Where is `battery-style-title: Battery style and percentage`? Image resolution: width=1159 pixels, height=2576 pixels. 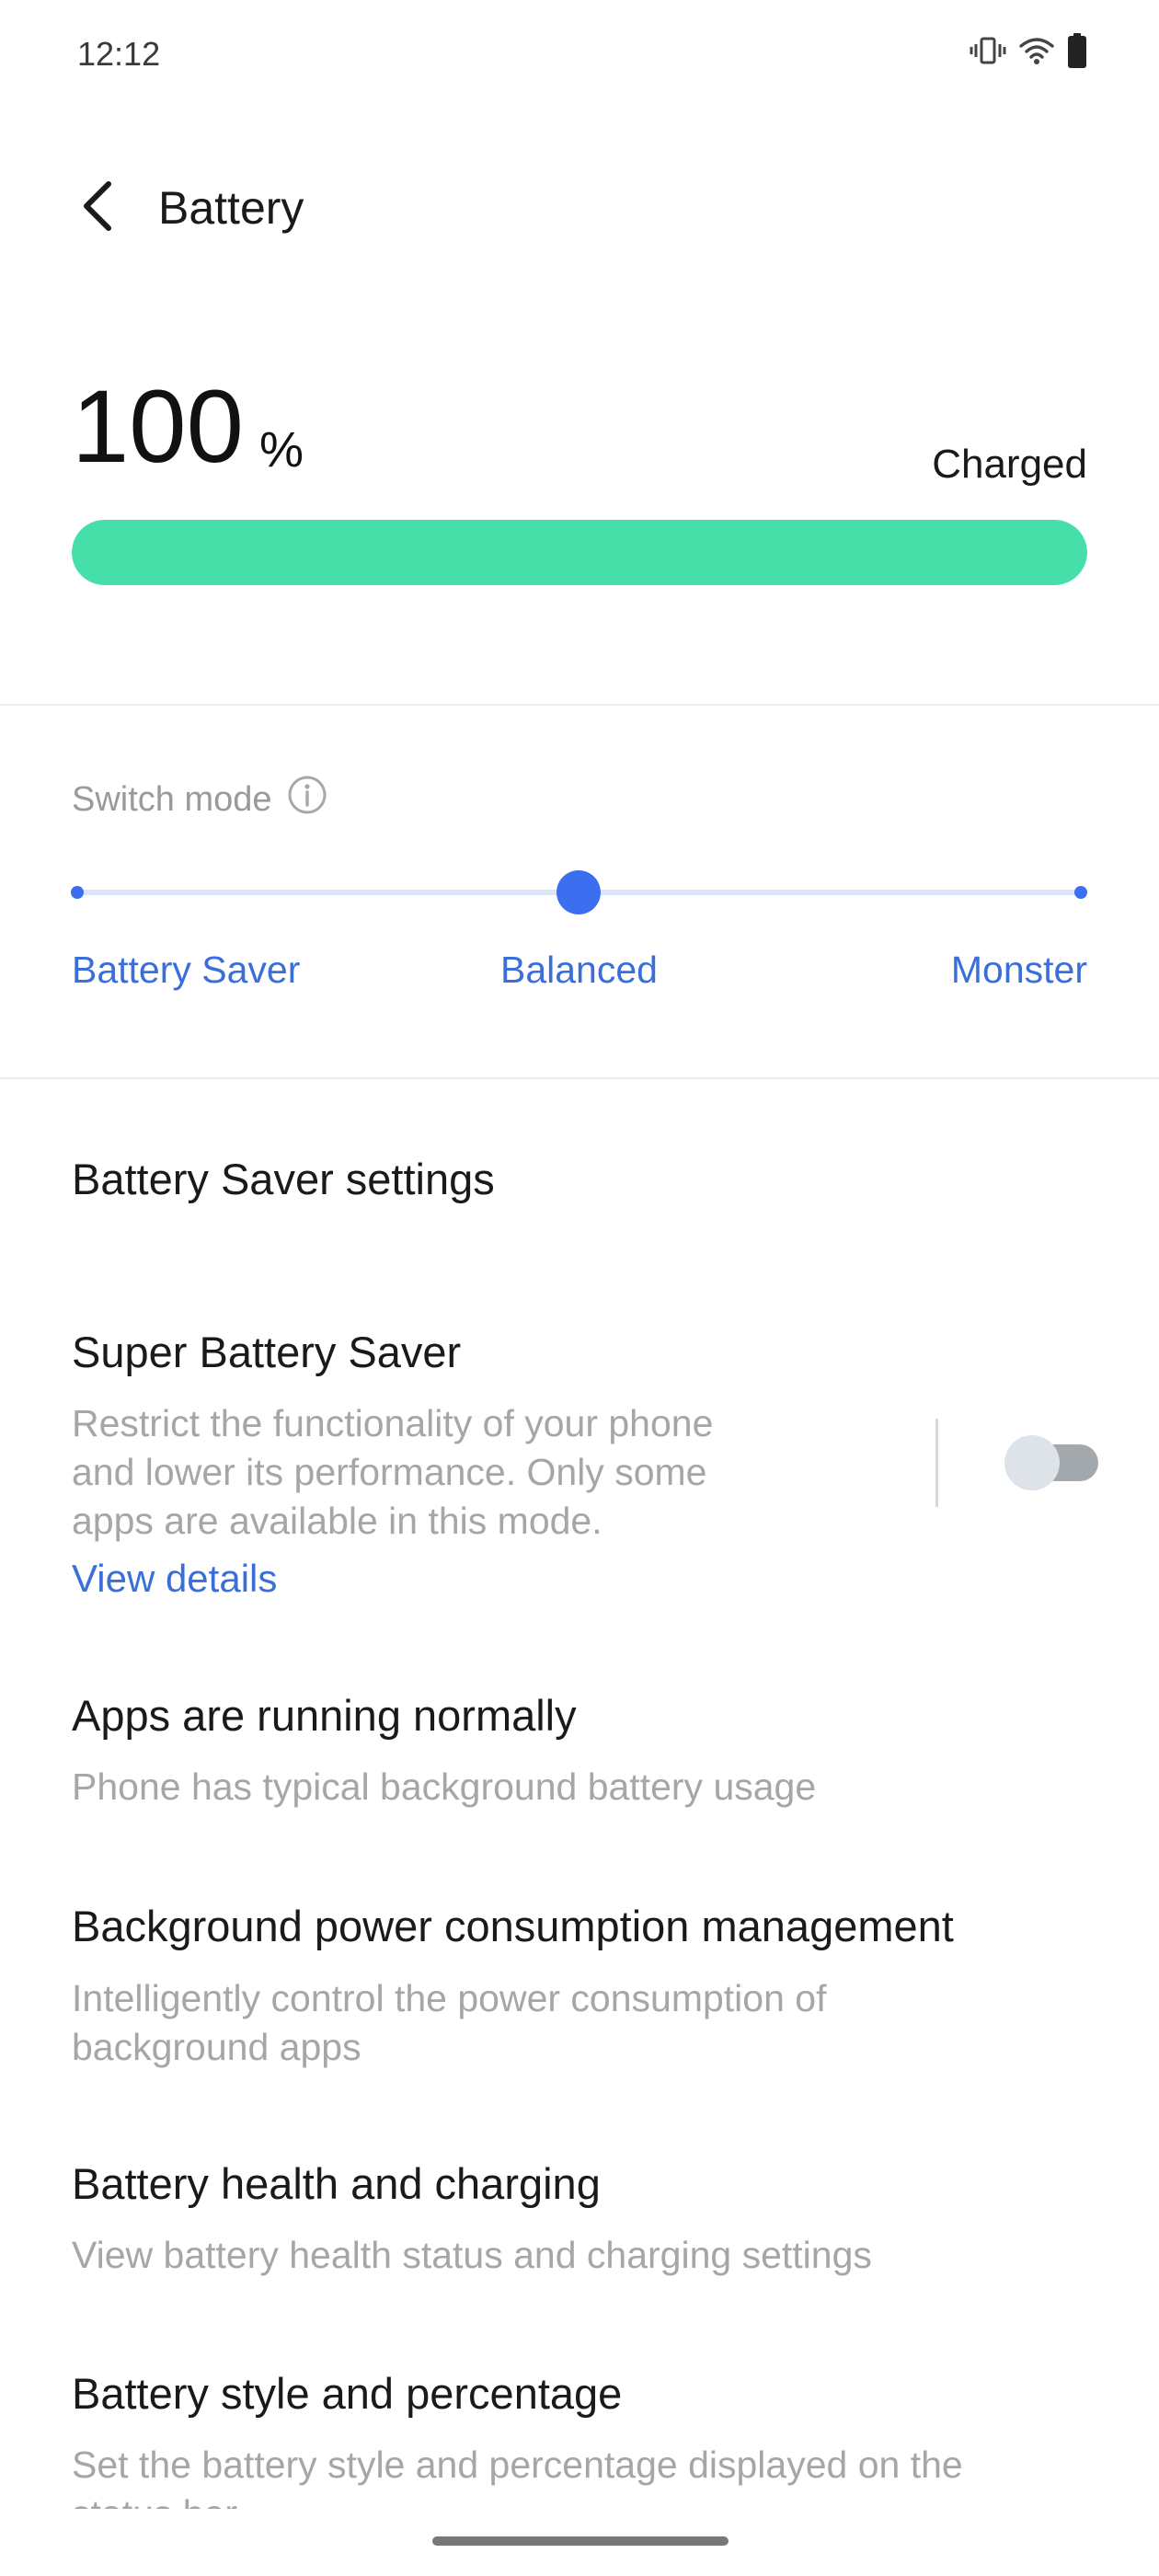 battery-style-title: Battery style and percentage is located at coordinates (347, 2393).